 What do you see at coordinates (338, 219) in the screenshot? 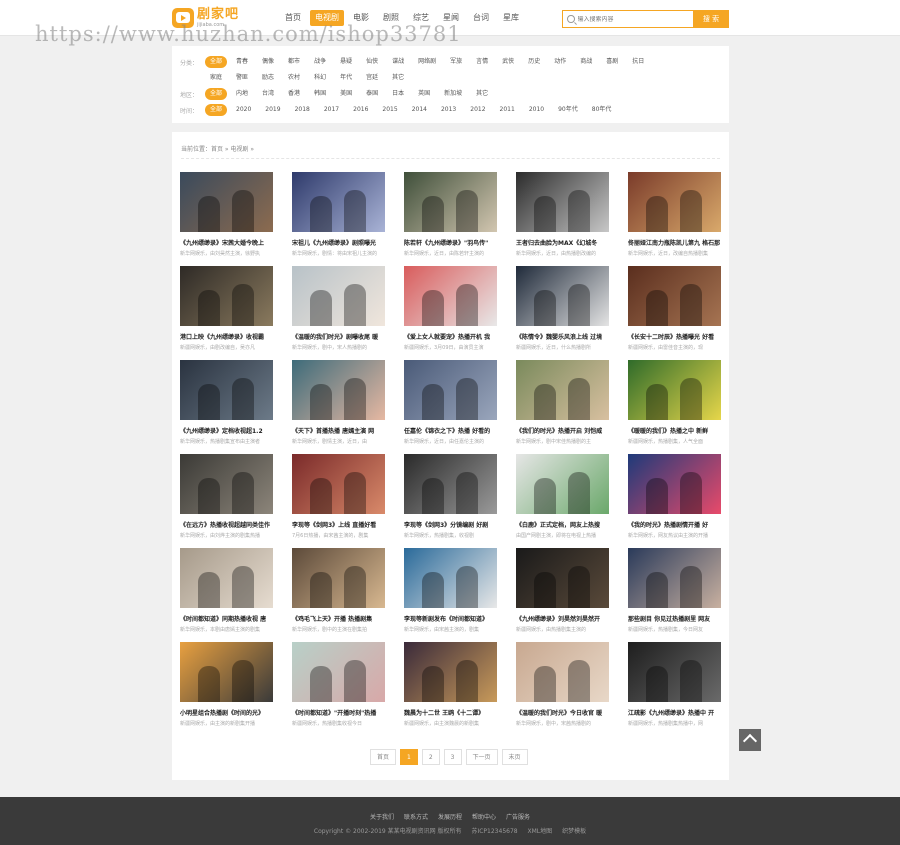
I see `drama-card: 宋祖儿《九州缥缈录》剧照曝光 新华网娱乐，剧情：将由宋祖儿主演的` at bounding box center [338, 219].